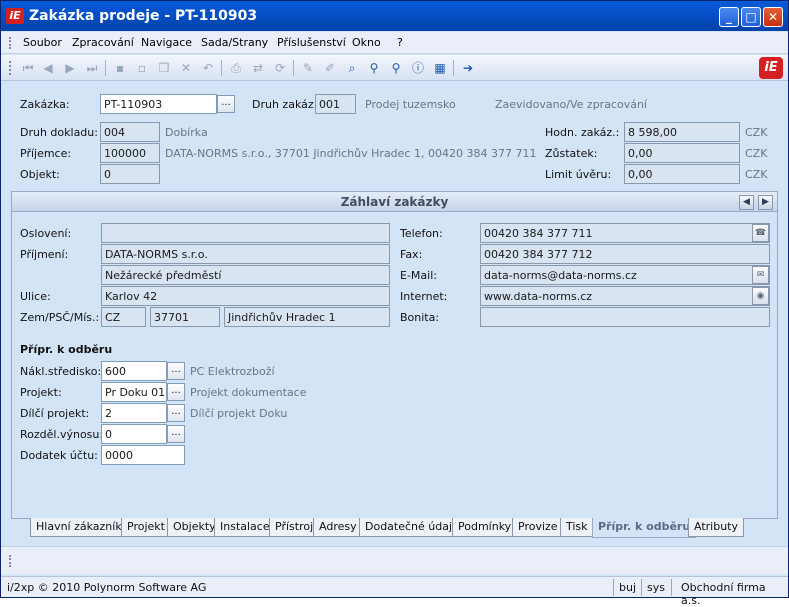 This screenshot has width=789, height=607. What do you see at coordinates (130, 153) in the screenshot?
I see `prijemce-value: 100000` at bounding box center [130, 153].